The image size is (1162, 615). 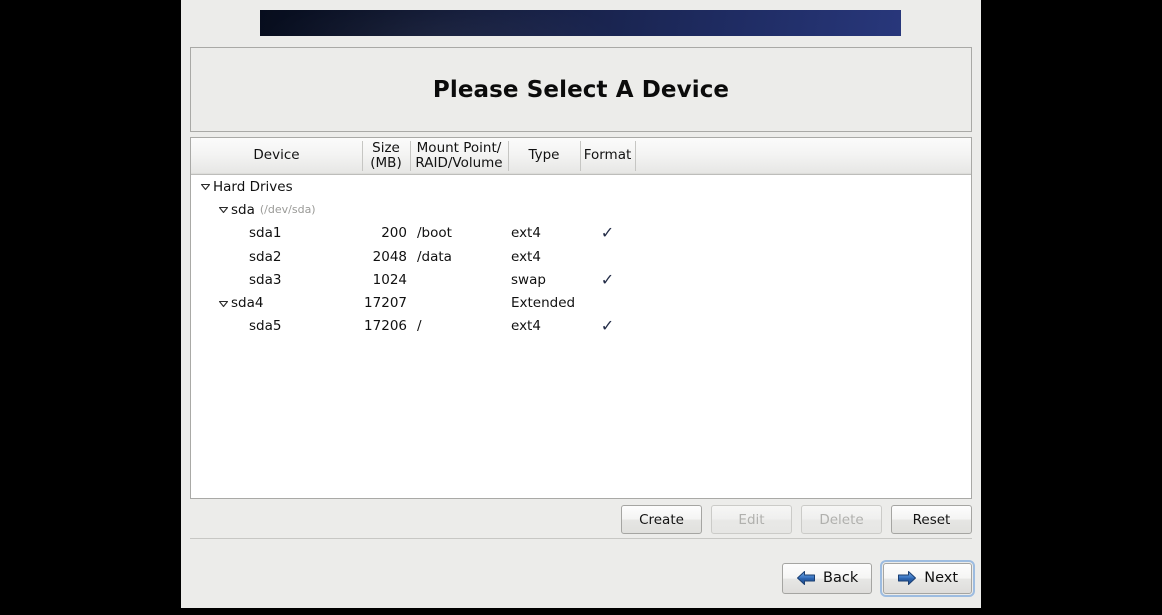 I want to click on cell-device: Hard Drives, so click(x=276, y=187).